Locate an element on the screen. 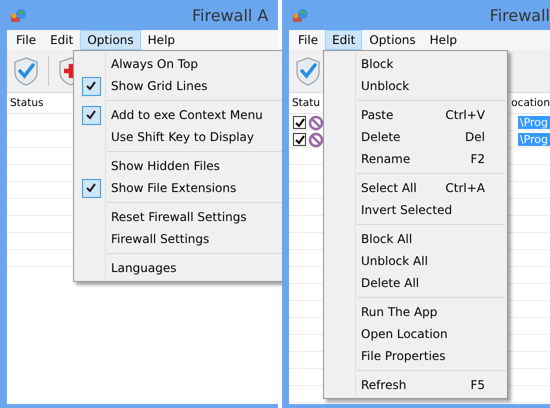 The width and height of the screenshot is (550, 408). menu-item: Show Grid Lines is located at coordinates (179, 86).